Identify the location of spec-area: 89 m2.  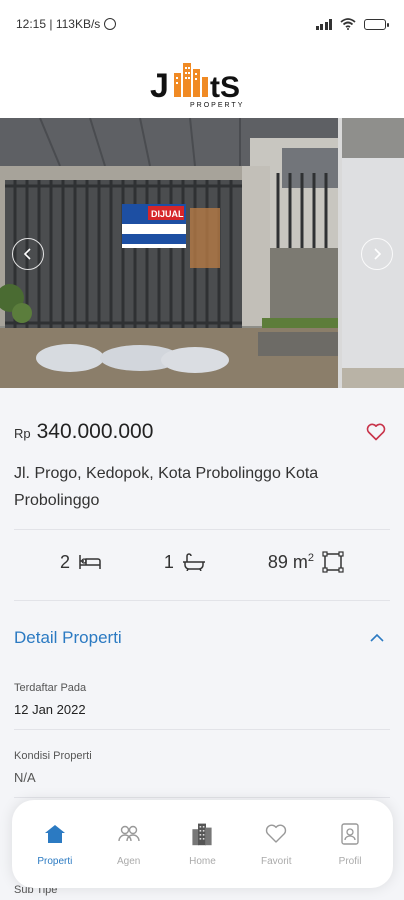
(306, 562).